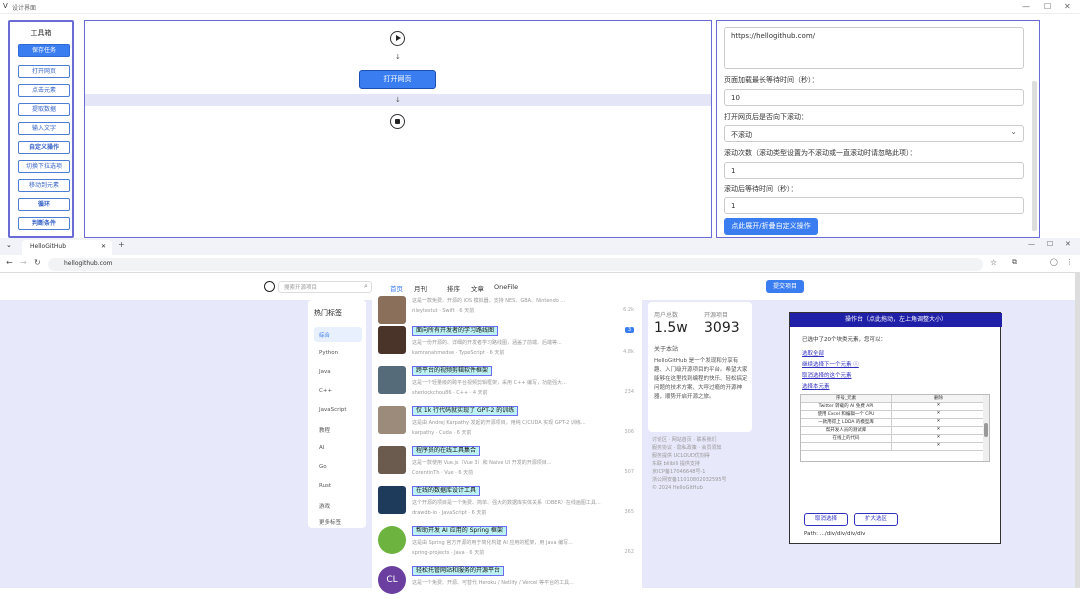  Describe the element at coordinates (338, 505) in the screenshot. I see `tag-games: 游戏` at that location.